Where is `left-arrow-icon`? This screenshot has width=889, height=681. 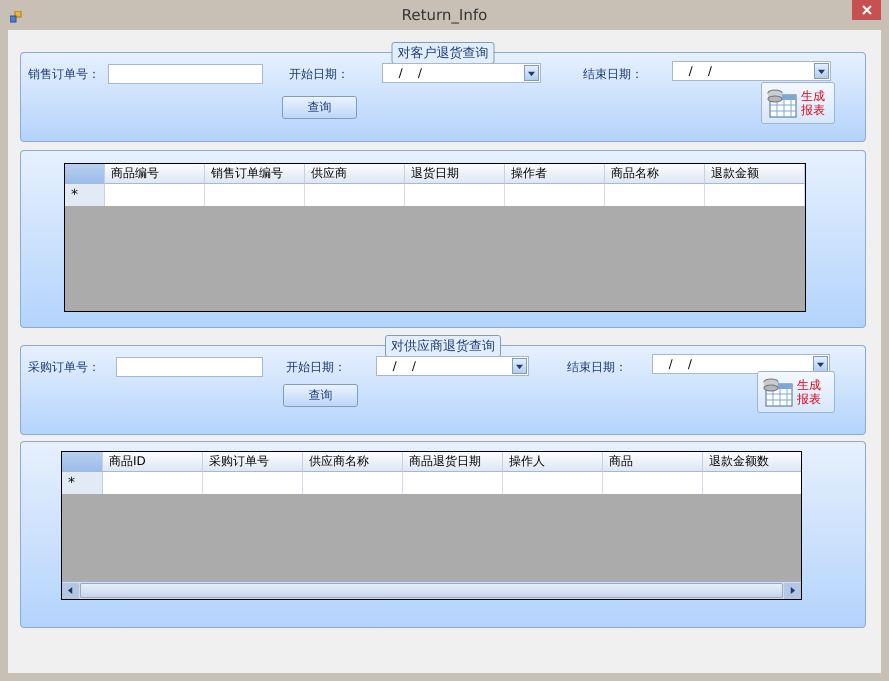
left-arrow-icon is located at coordinates (70, 590).